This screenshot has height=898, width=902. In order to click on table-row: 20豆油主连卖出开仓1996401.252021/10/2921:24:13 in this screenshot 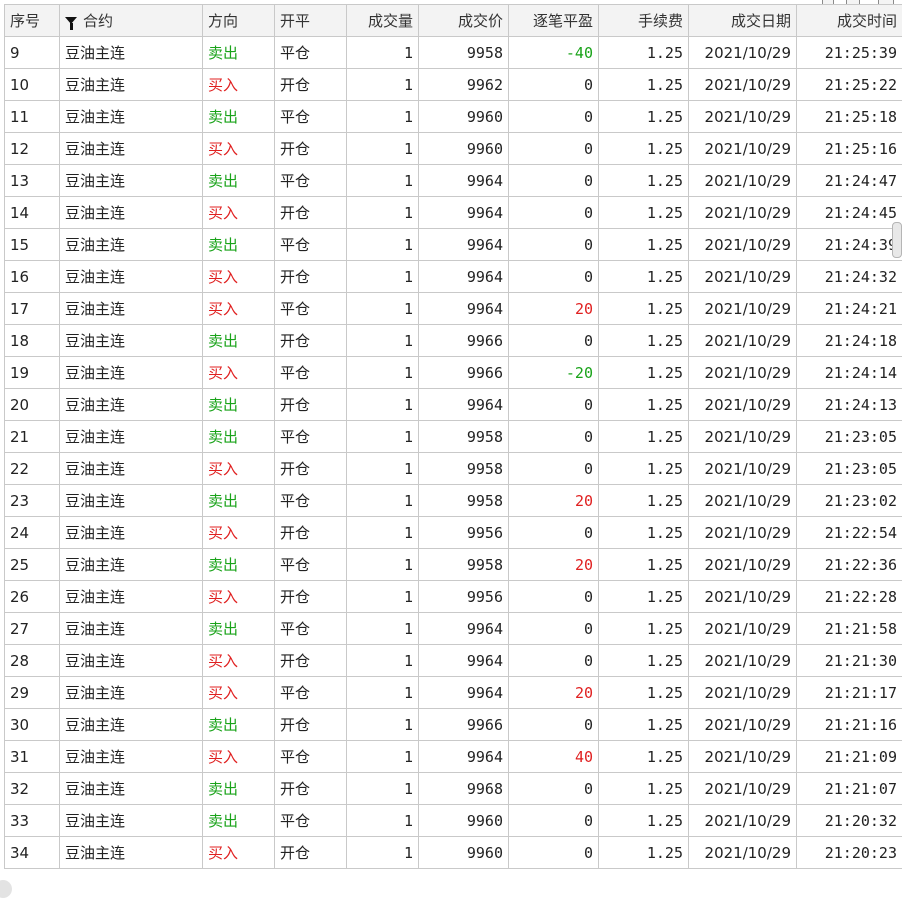, I will do `click(453, 405)`.